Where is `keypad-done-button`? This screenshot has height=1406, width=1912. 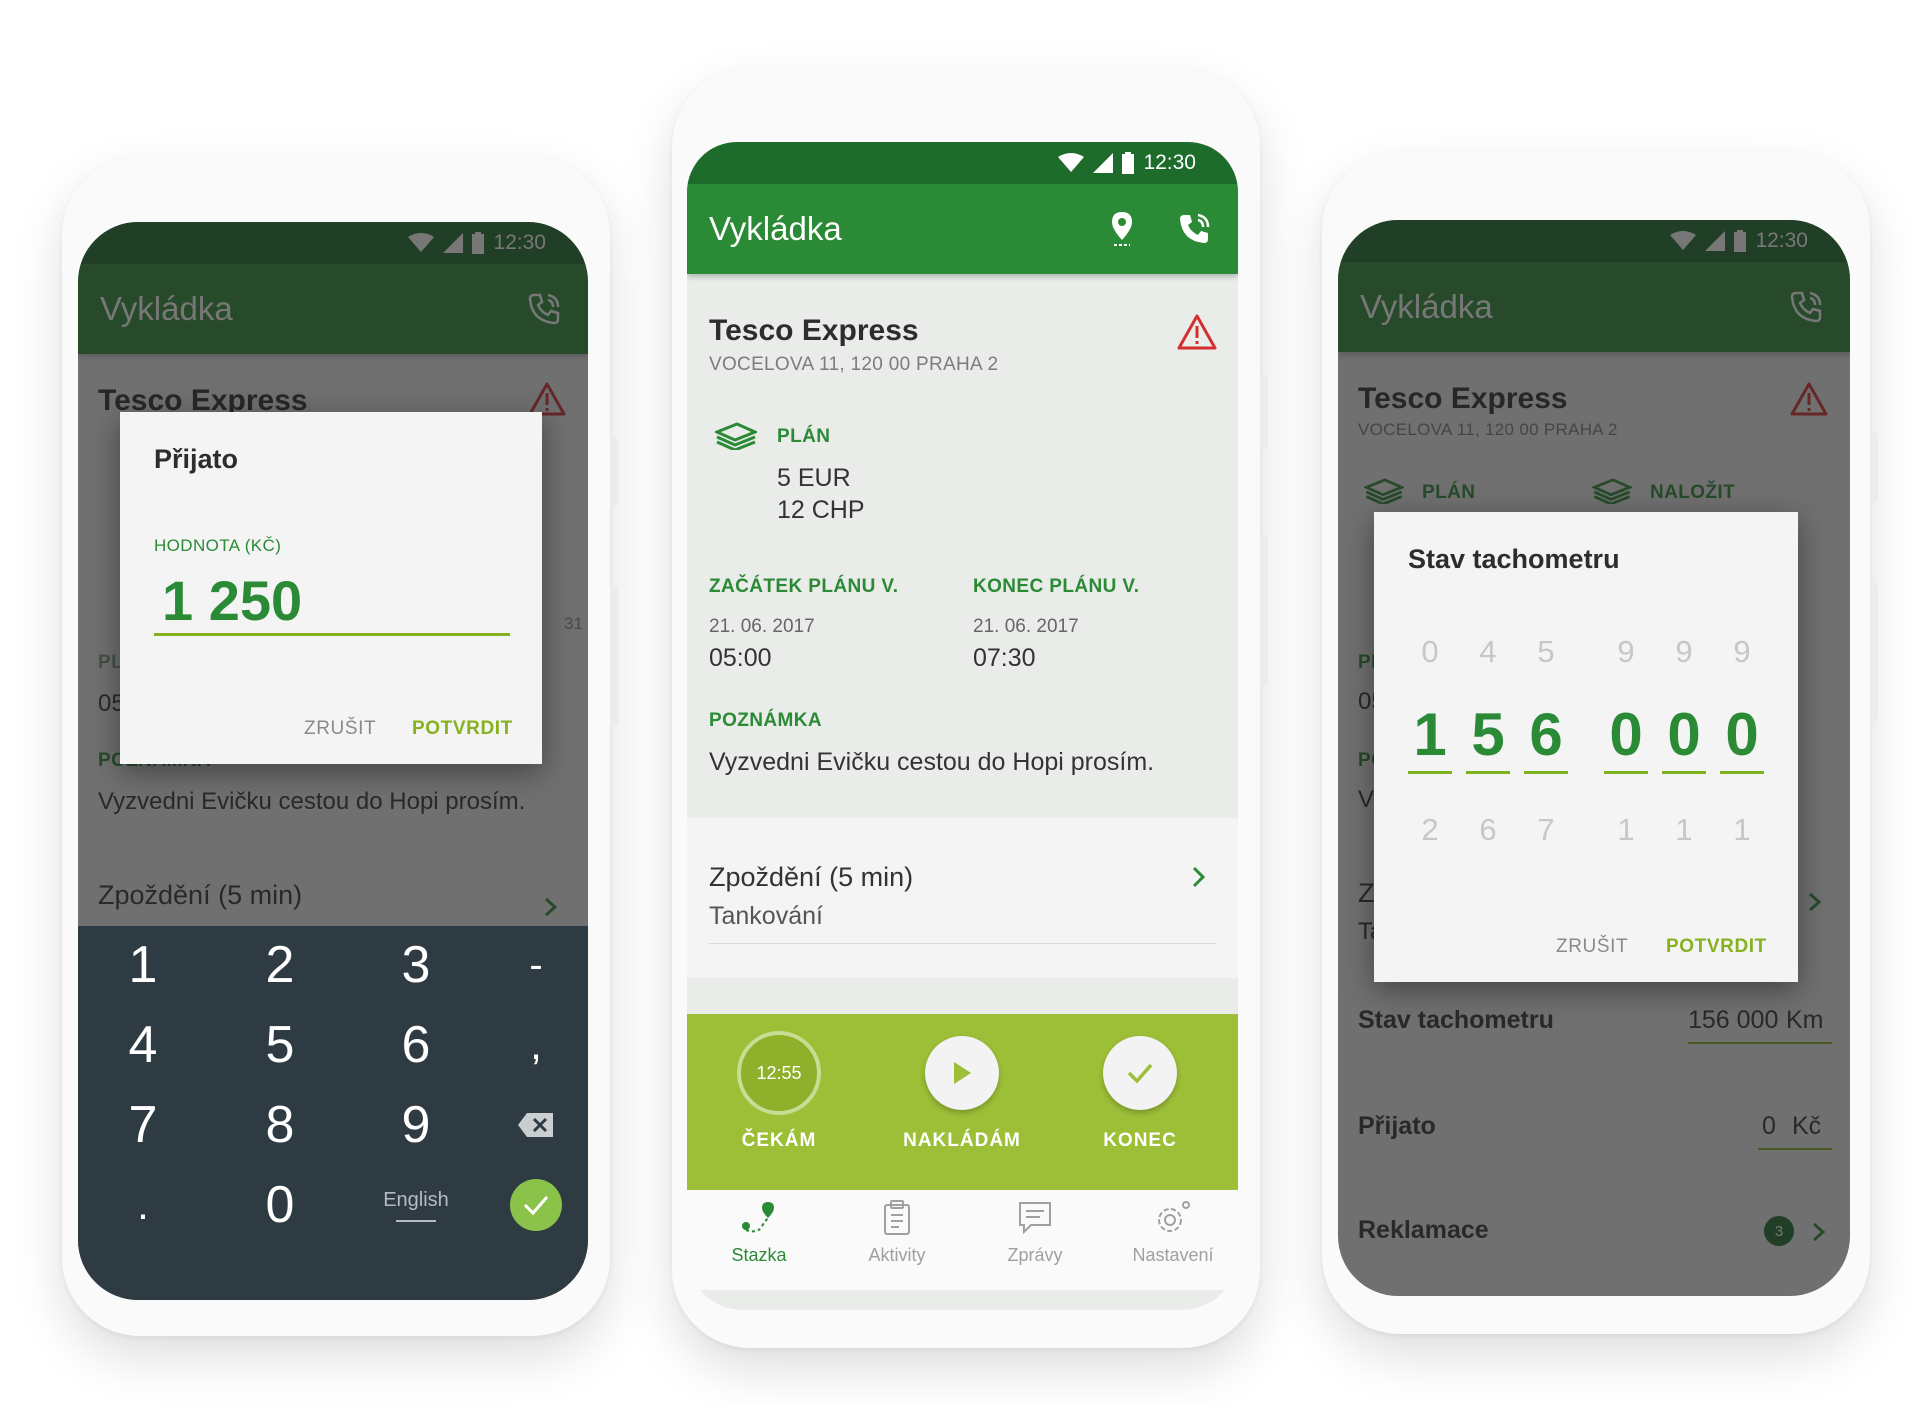
keypad-done-button is located at coordinates (536, 1205).